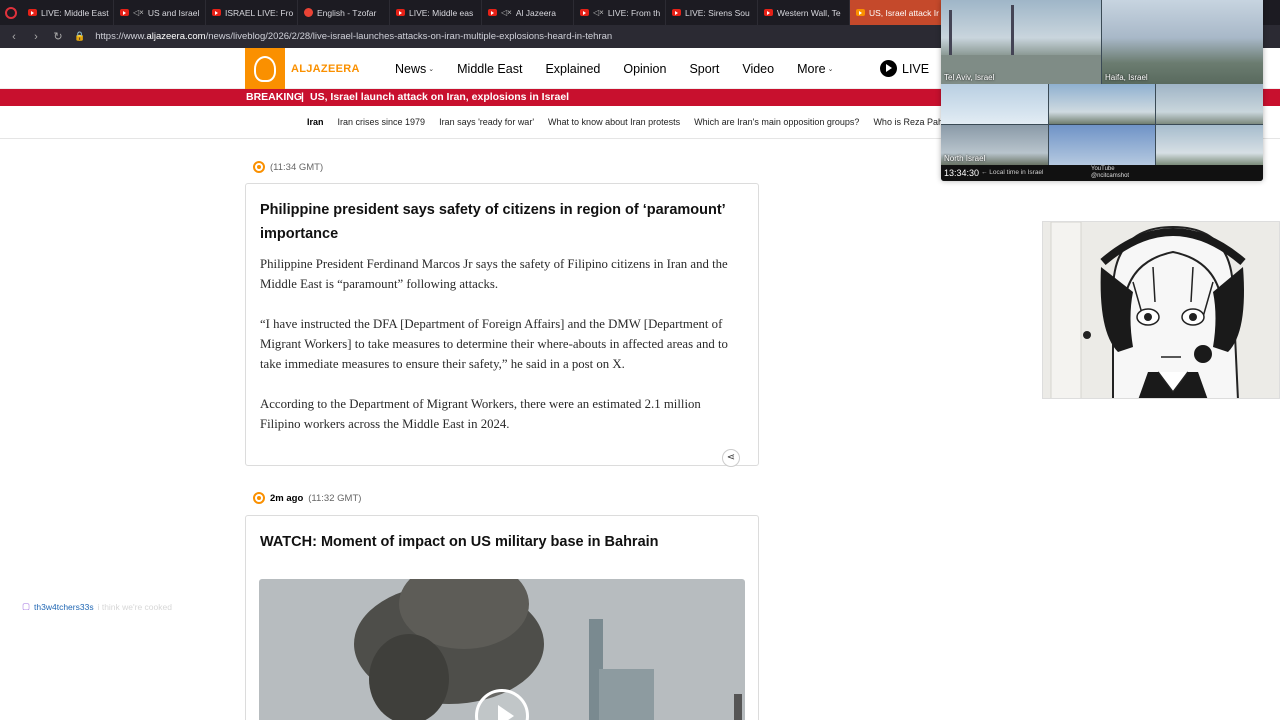 This screenshot has height=720, width=1280. I want to click on browser-tab-active: US, Israel attack Ir, so click(896, 12).